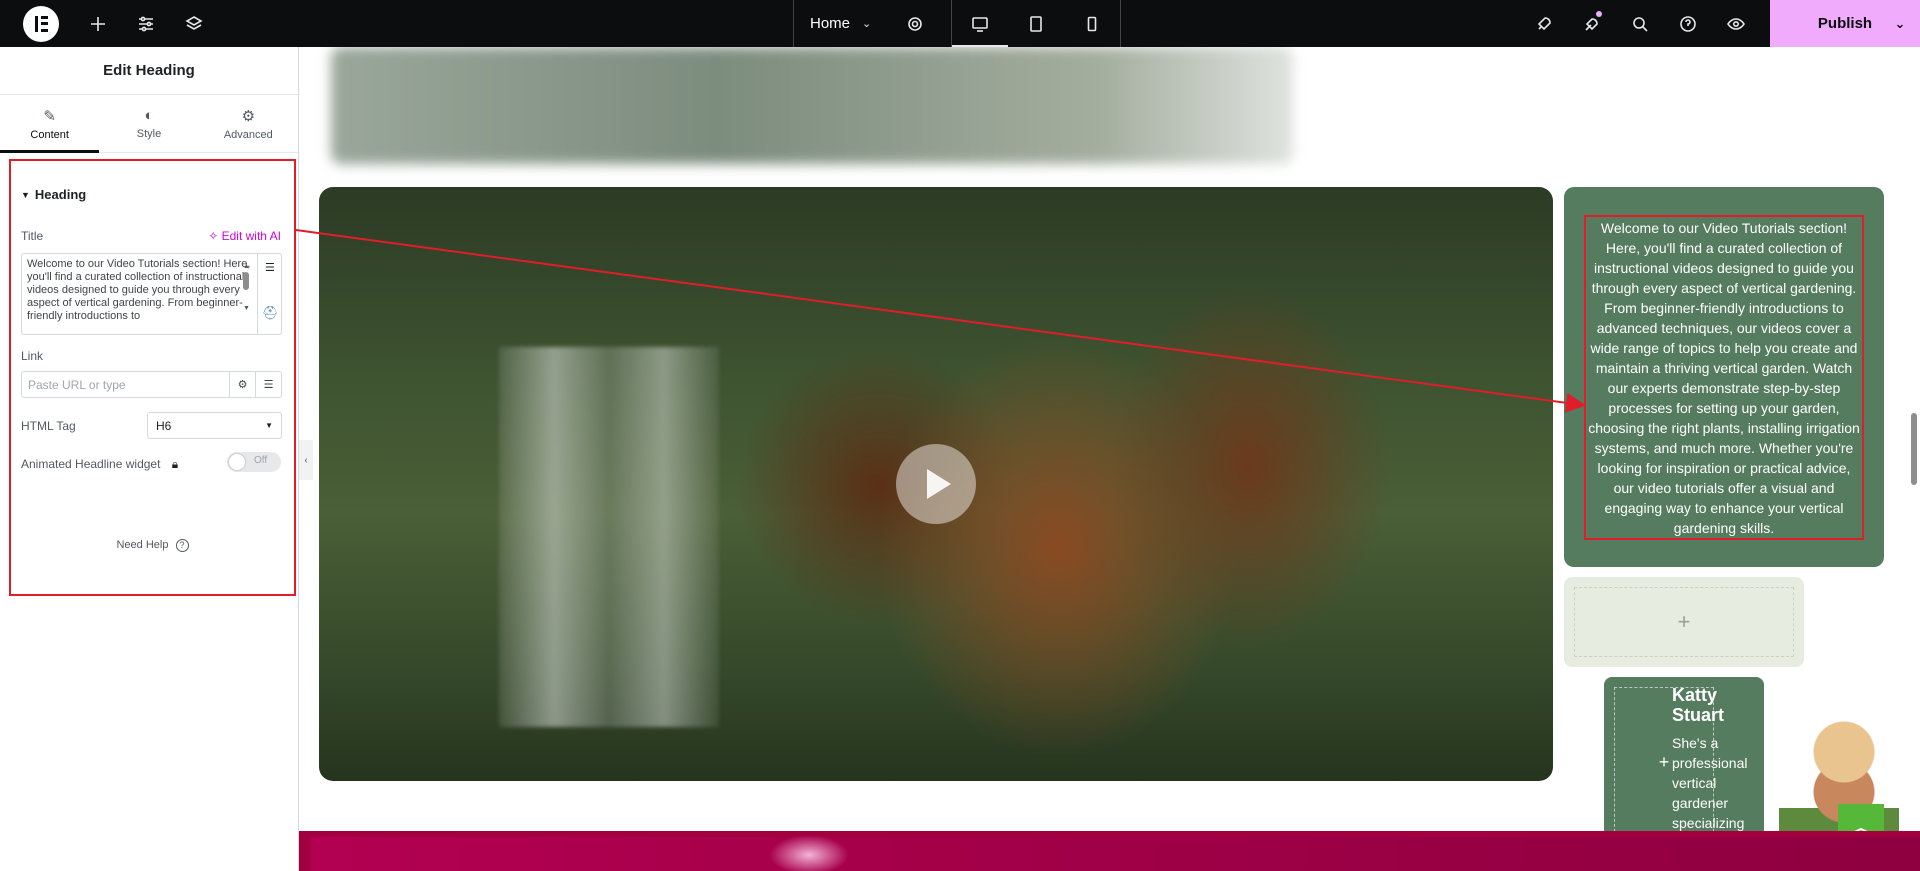  I want to click on card-name: Katty Stuart, so click(1698, 705).